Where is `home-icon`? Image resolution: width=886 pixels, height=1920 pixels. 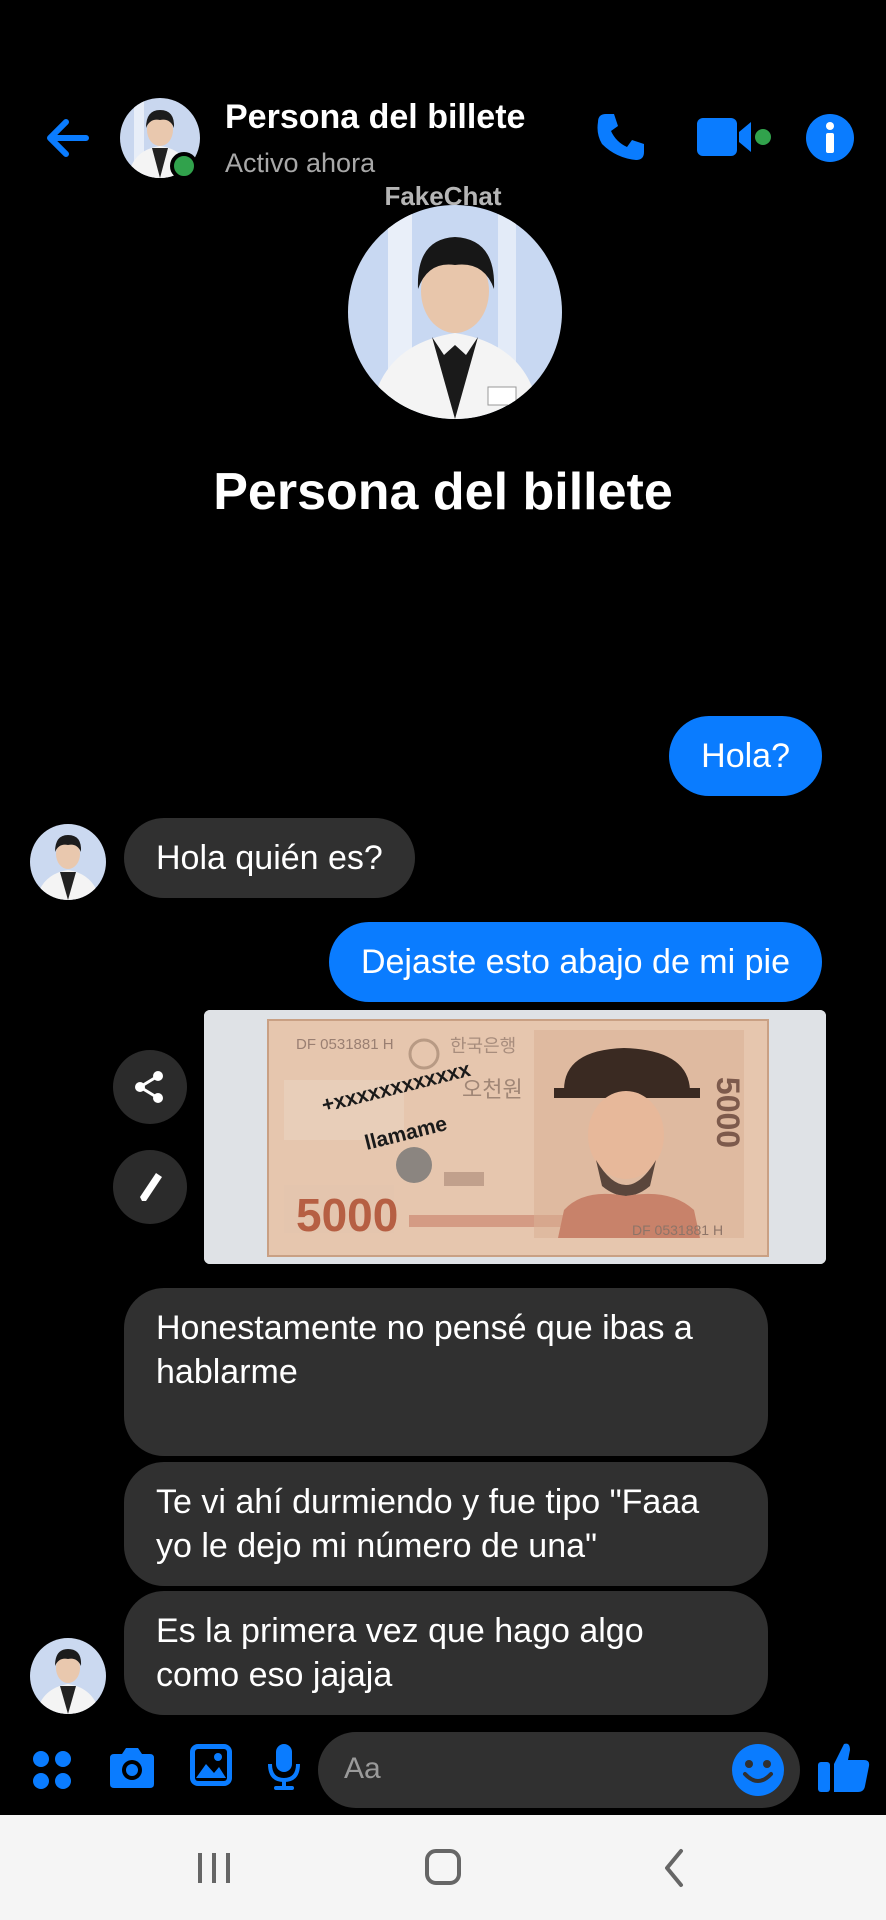 home-icon is located at coordinates (443, 1868).